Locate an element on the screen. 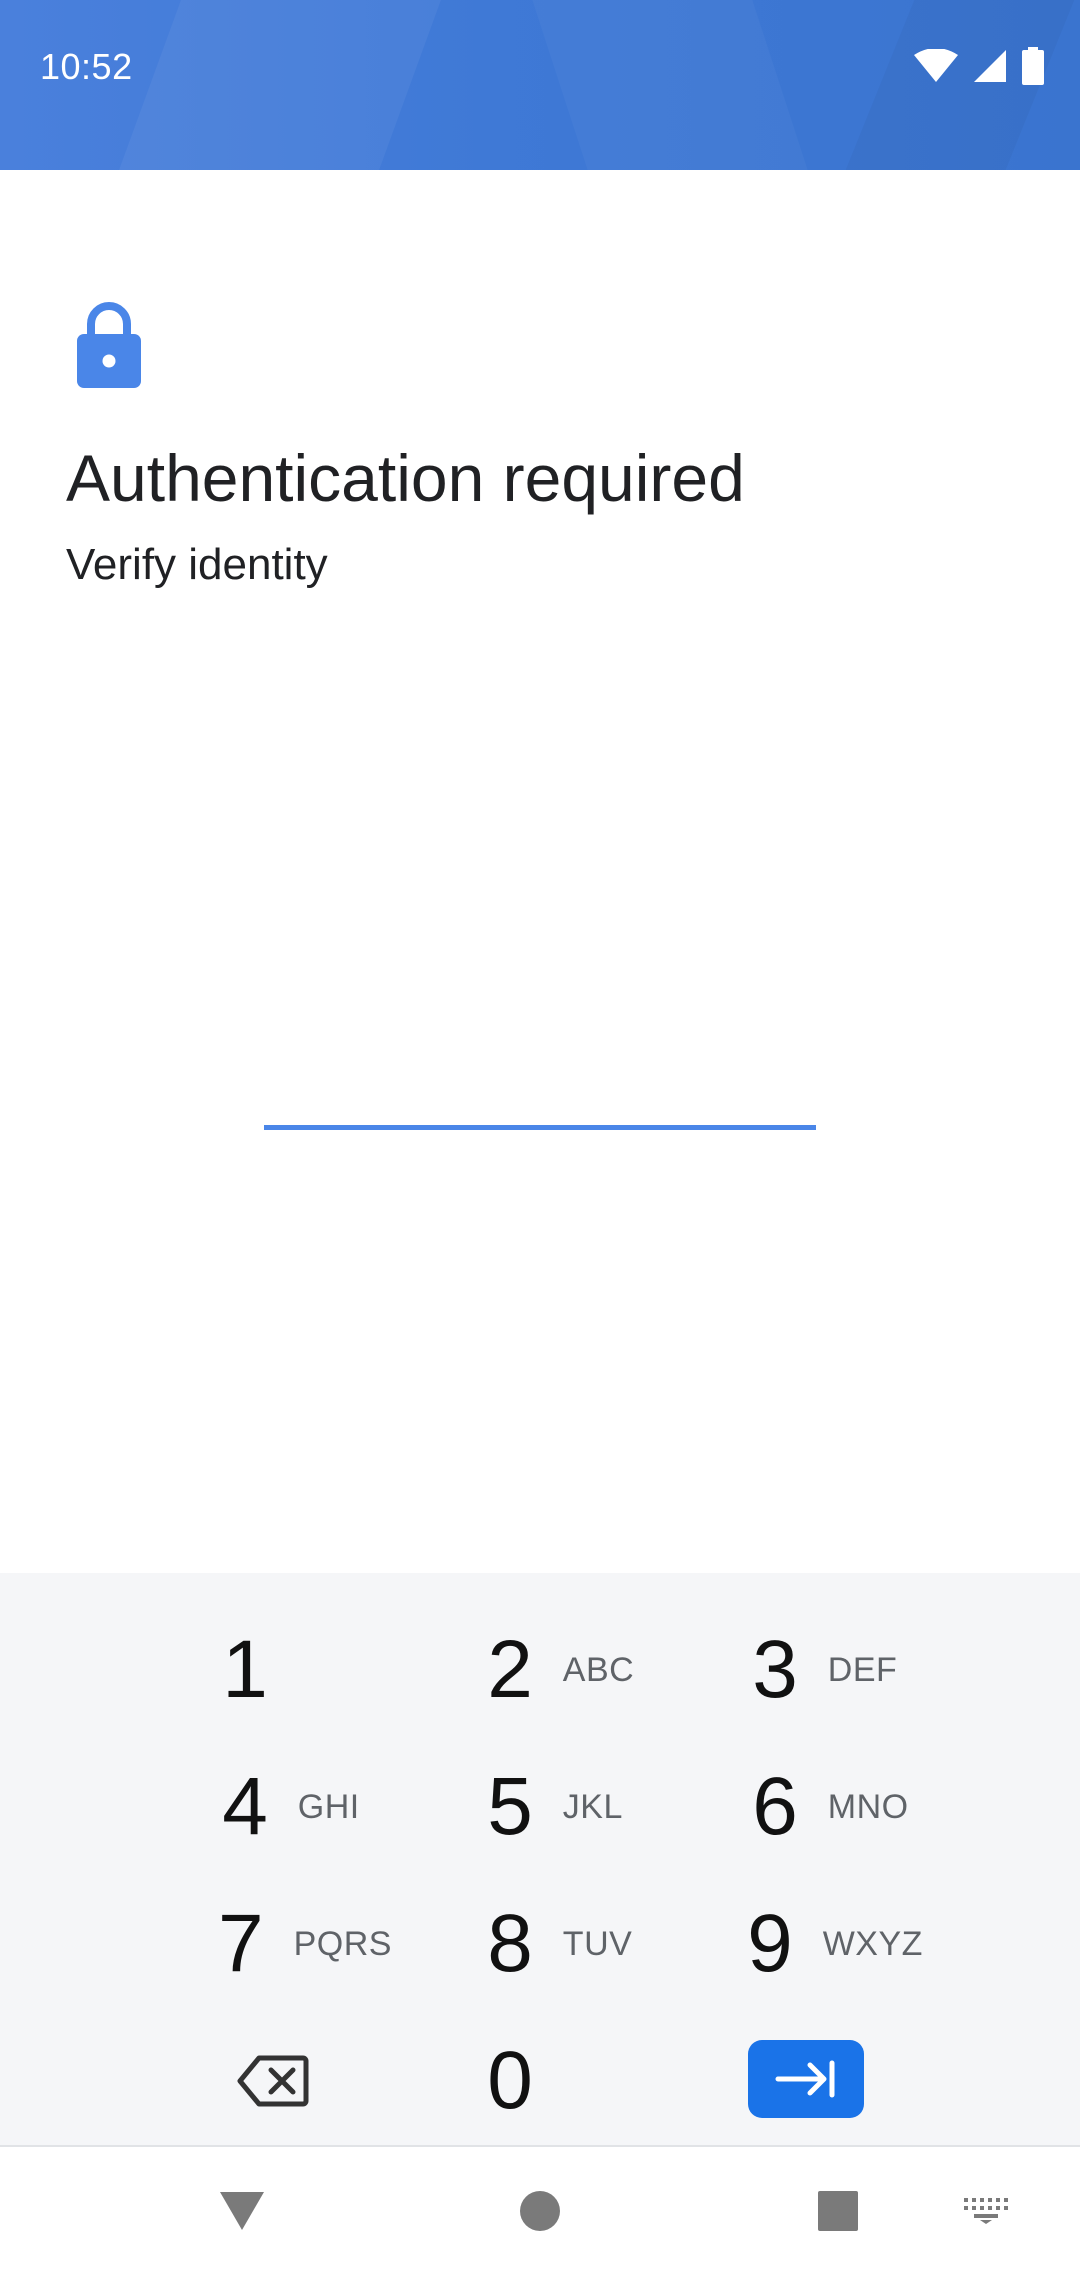  home-button is located at coordinates (540, 2211).